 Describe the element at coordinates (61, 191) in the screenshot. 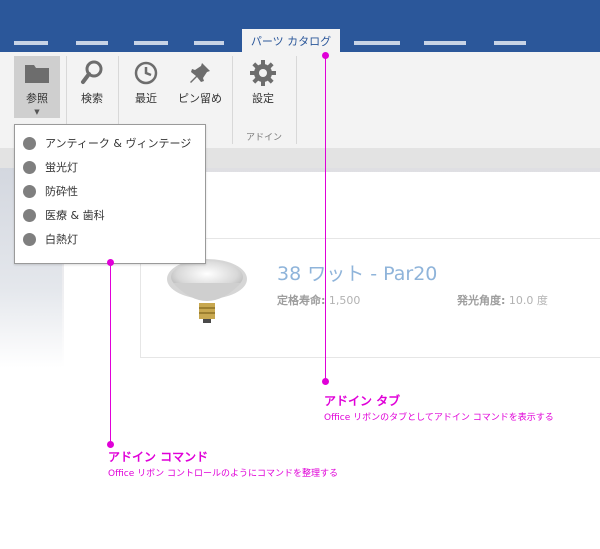

I see `menu-item-label: 防砕性` at that location.